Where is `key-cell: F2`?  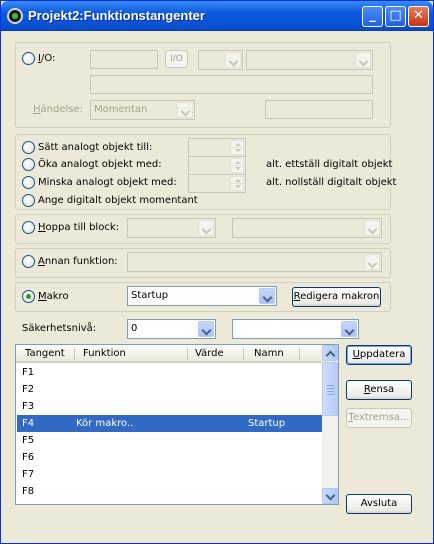 key-cell: F2 is located at coordinates (28, 389).